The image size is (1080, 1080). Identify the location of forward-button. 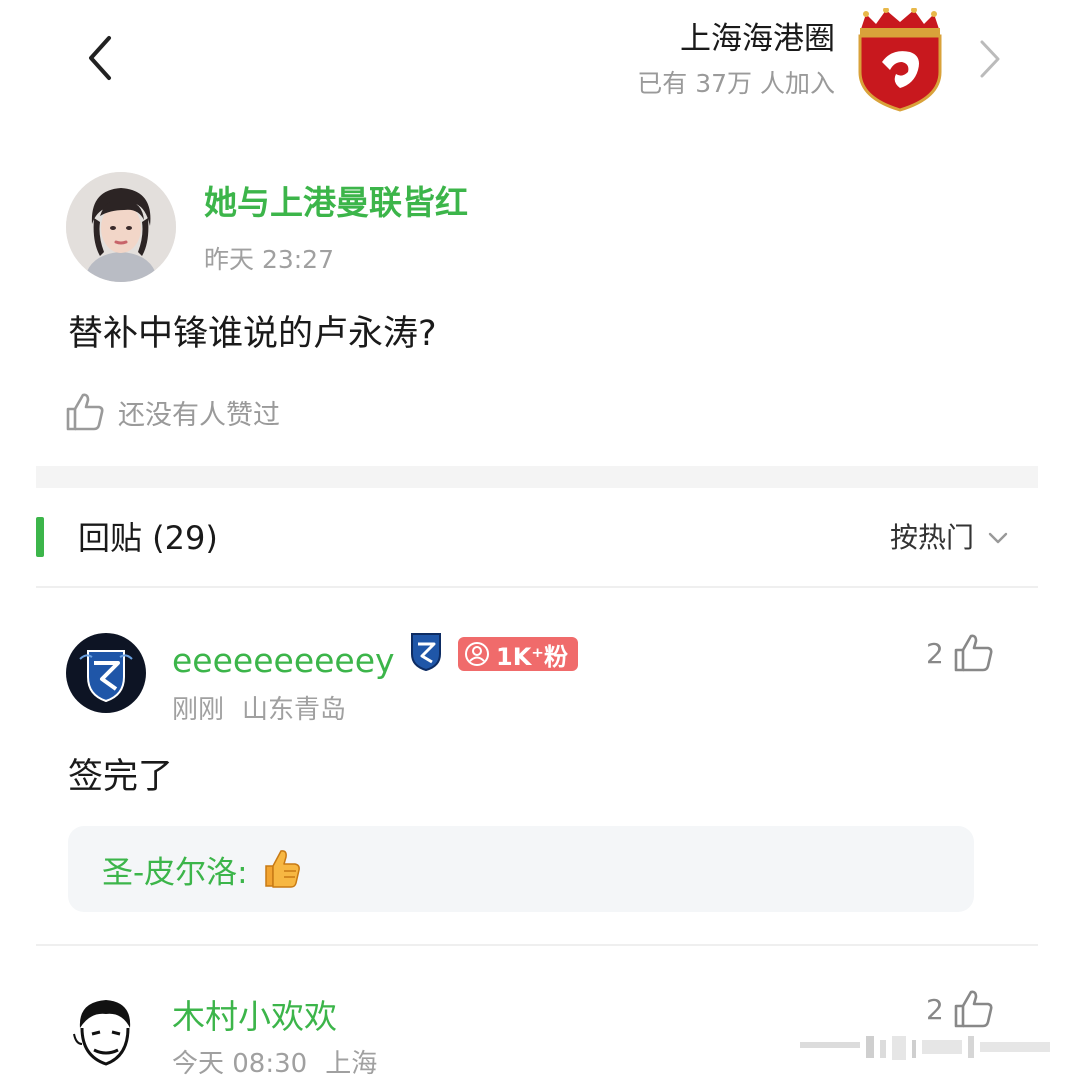
(990, 59).